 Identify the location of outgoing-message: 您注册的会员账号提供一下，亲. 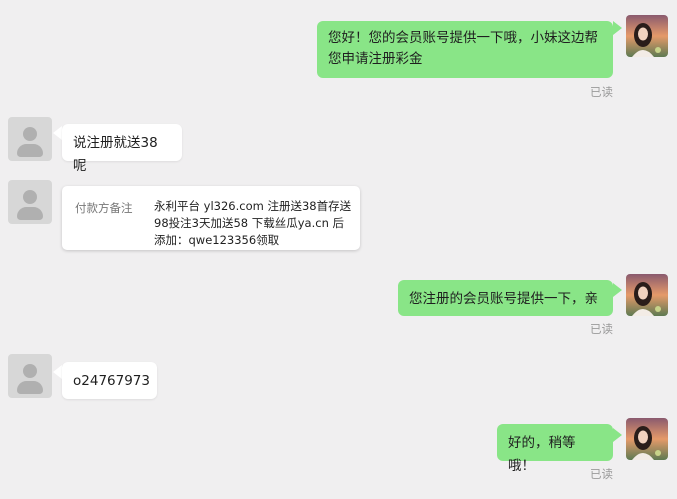
(505, 298).